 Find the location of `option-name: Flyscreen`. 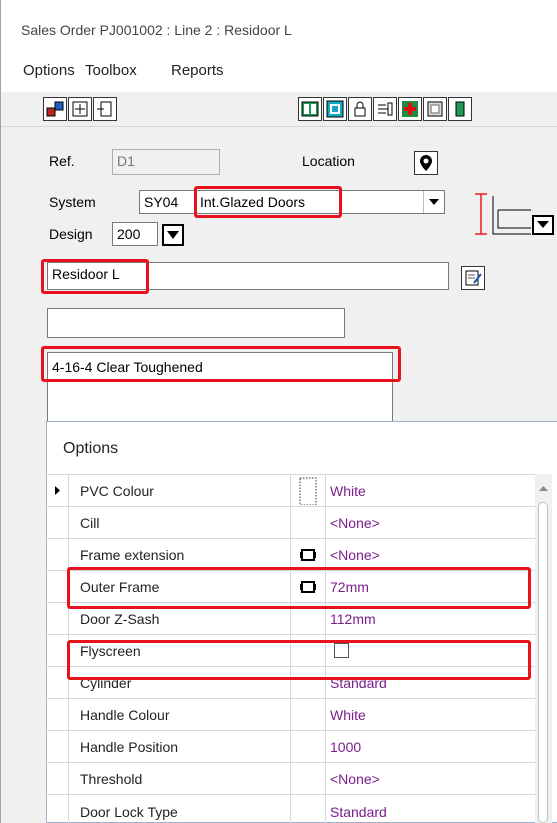

option-name: Flyscreen is located at coordinates (110, 651).